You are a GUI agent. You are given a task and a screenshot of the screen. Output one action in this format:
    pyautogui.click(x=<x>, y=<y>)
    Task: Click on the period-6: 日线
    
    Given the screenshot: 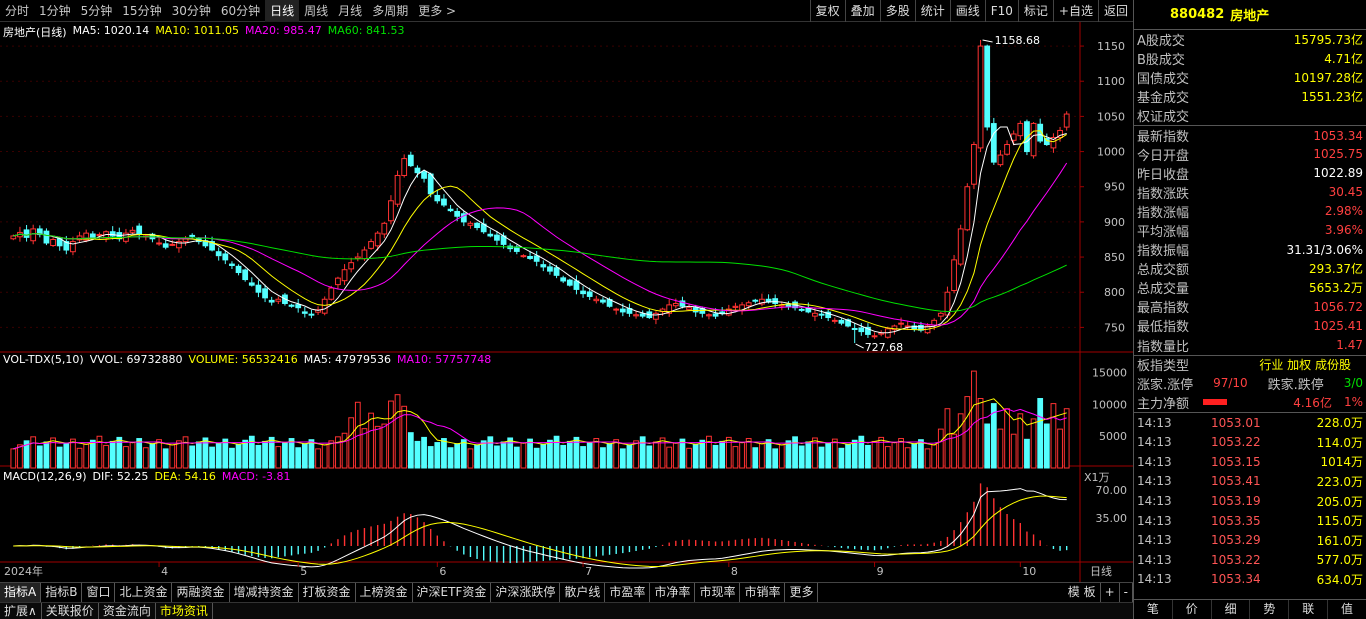 What is the action you would take?
    pyautogui.click(x=282, y=11)
    